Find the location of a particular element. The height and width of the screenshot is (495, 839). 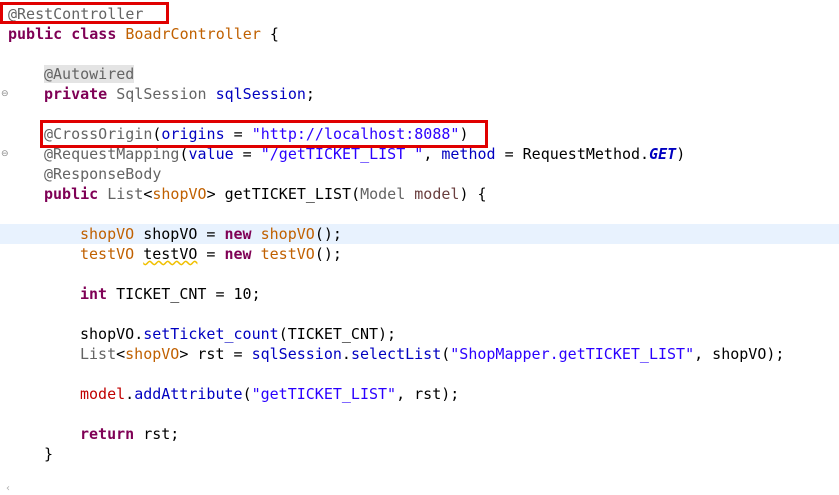

semicolon: ; is located at coordinates (310, 94).